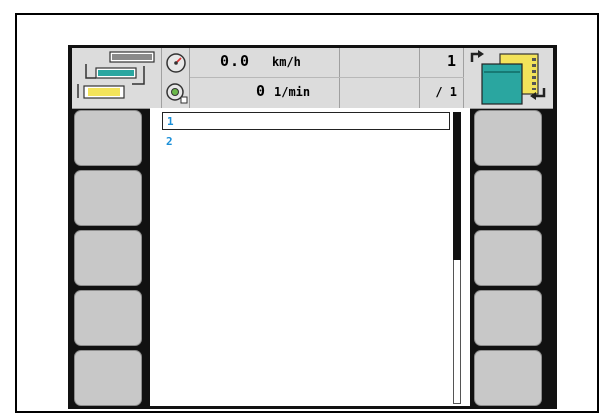 Image resolution: width=616 pixels, height=418 pixels. I want to click on page-total: / 1, so click(446, 92).